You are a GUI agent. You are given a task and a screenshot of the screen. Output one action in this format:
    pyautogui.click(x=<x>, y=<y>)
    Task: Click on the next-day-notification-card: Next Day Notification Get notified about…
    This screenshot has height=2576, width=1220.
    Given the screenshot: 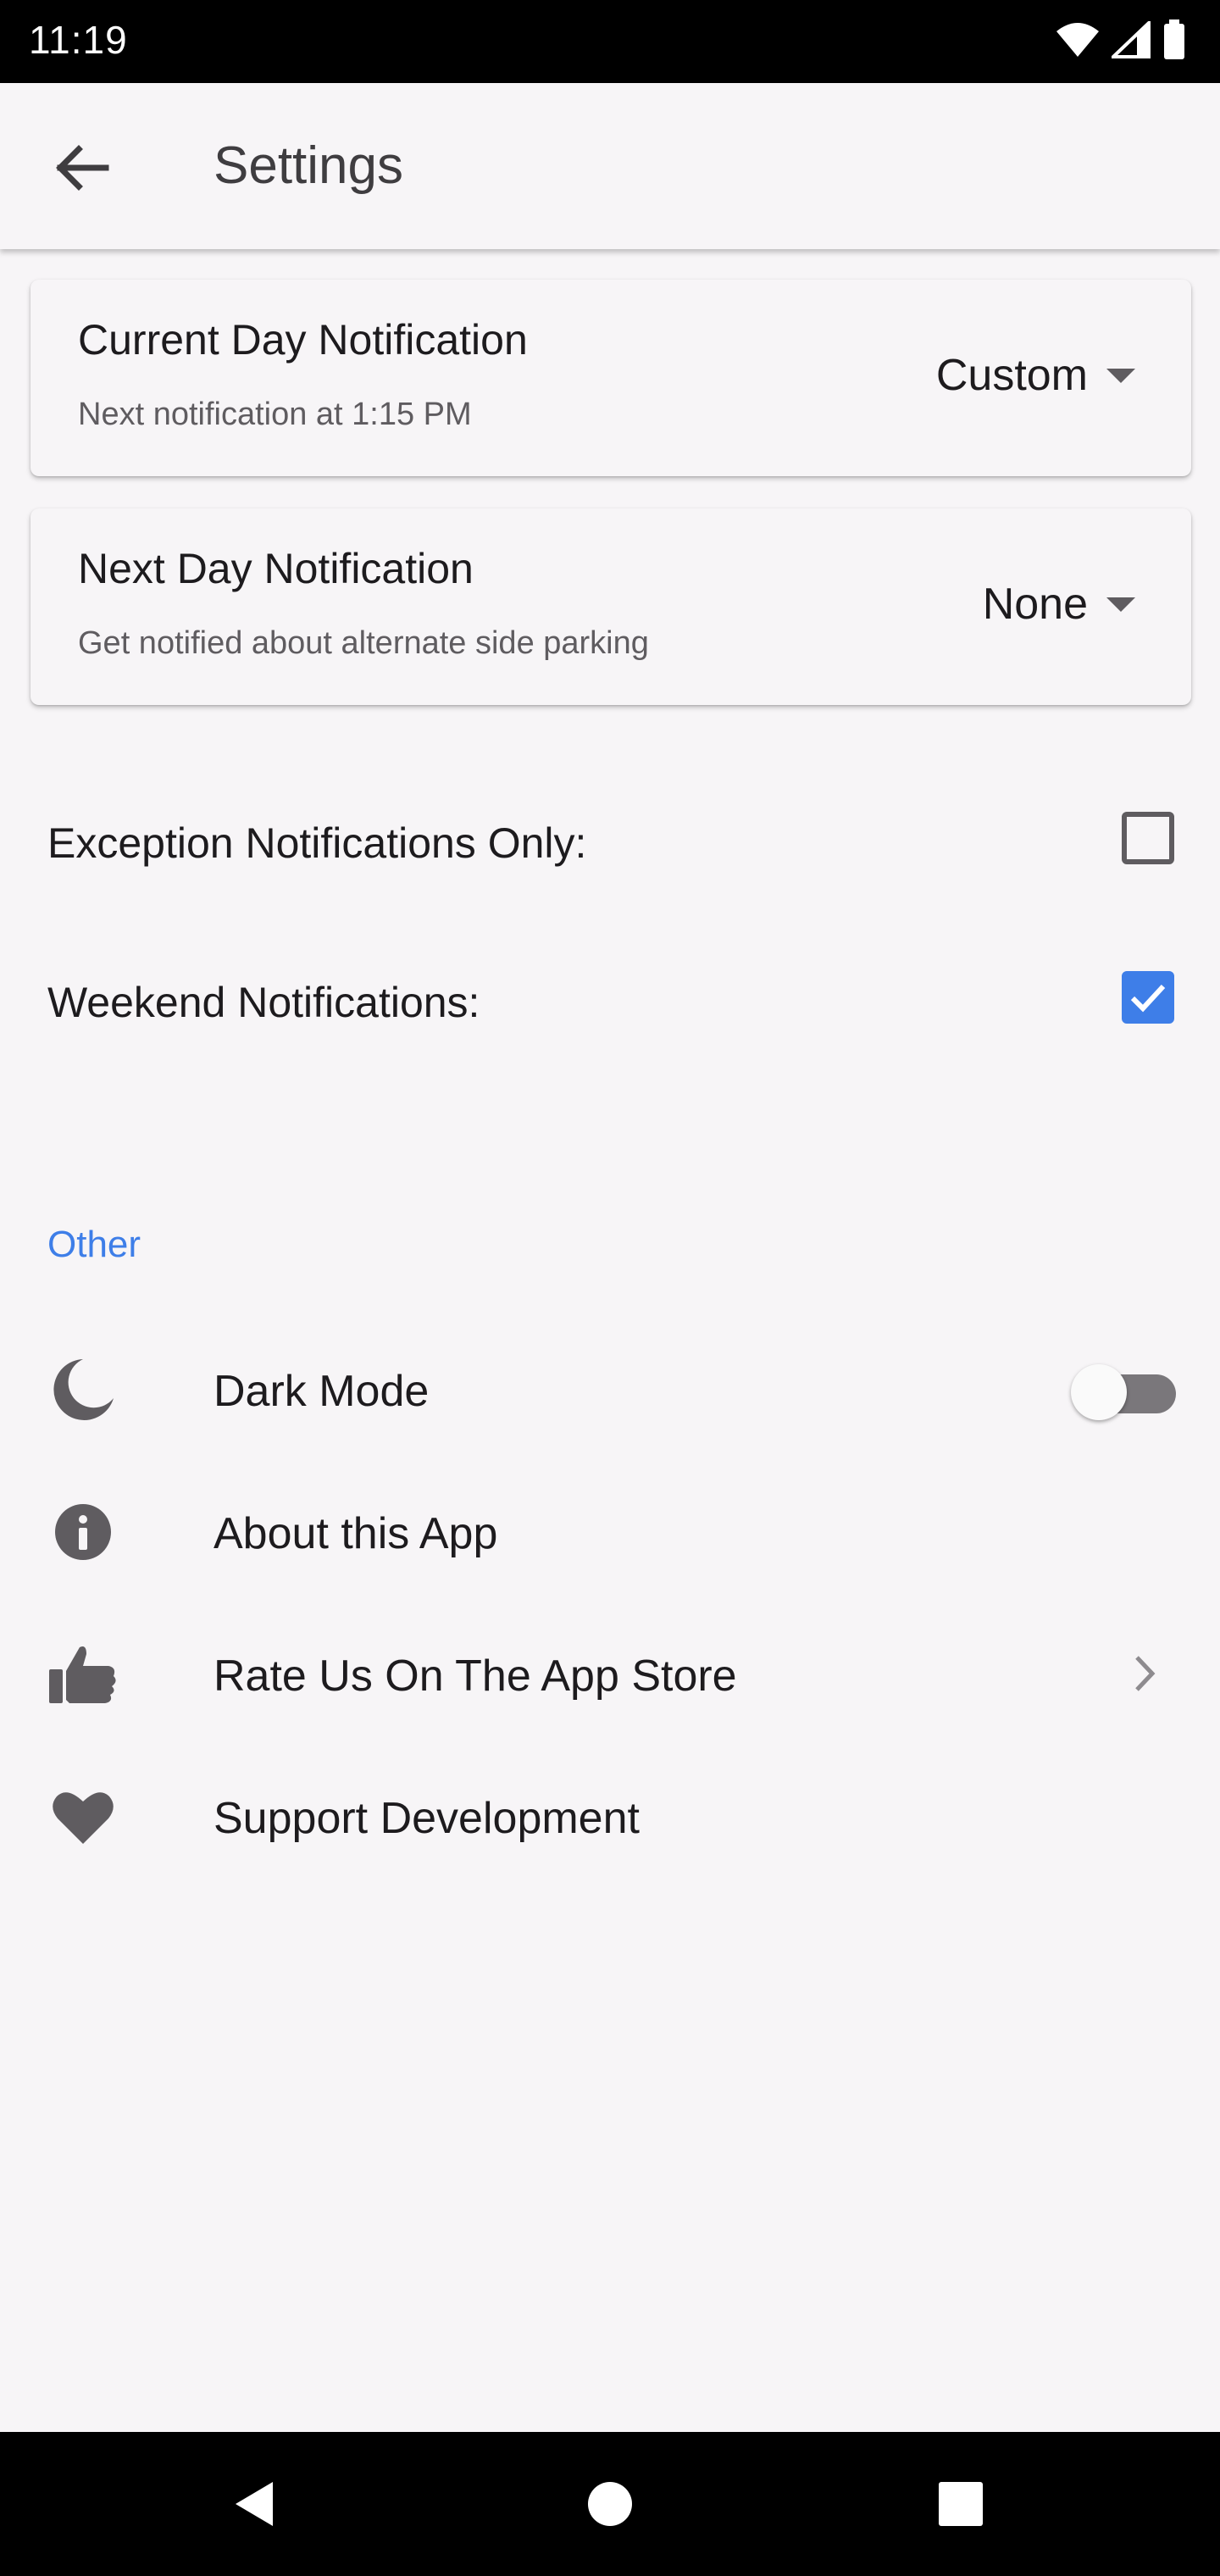 What is the action you would take?
    pyautogui.click(x=610, y=606)
    